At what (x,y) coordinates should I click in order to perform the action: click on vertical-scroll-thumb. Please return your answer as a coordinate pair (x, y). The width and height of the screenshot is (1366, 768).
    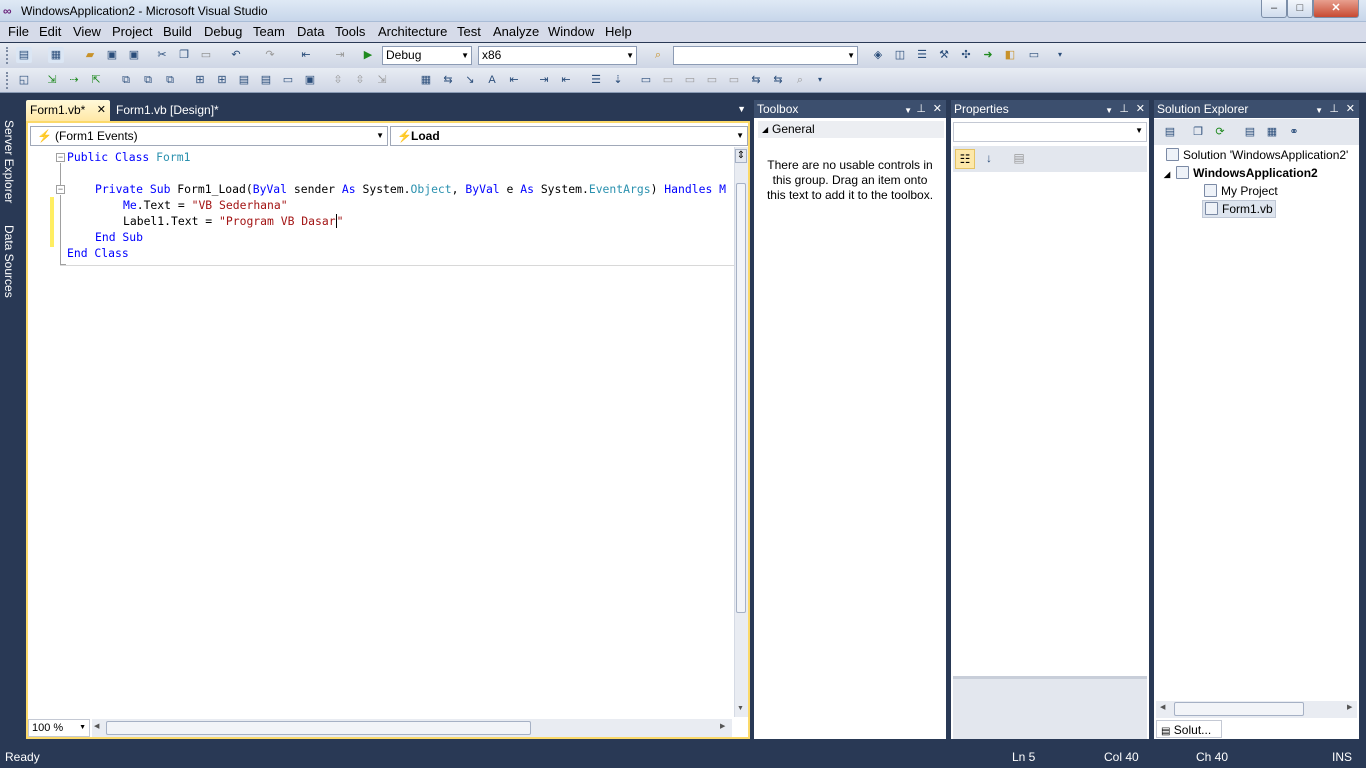
    Looking at the image, I should click on (741, 398).